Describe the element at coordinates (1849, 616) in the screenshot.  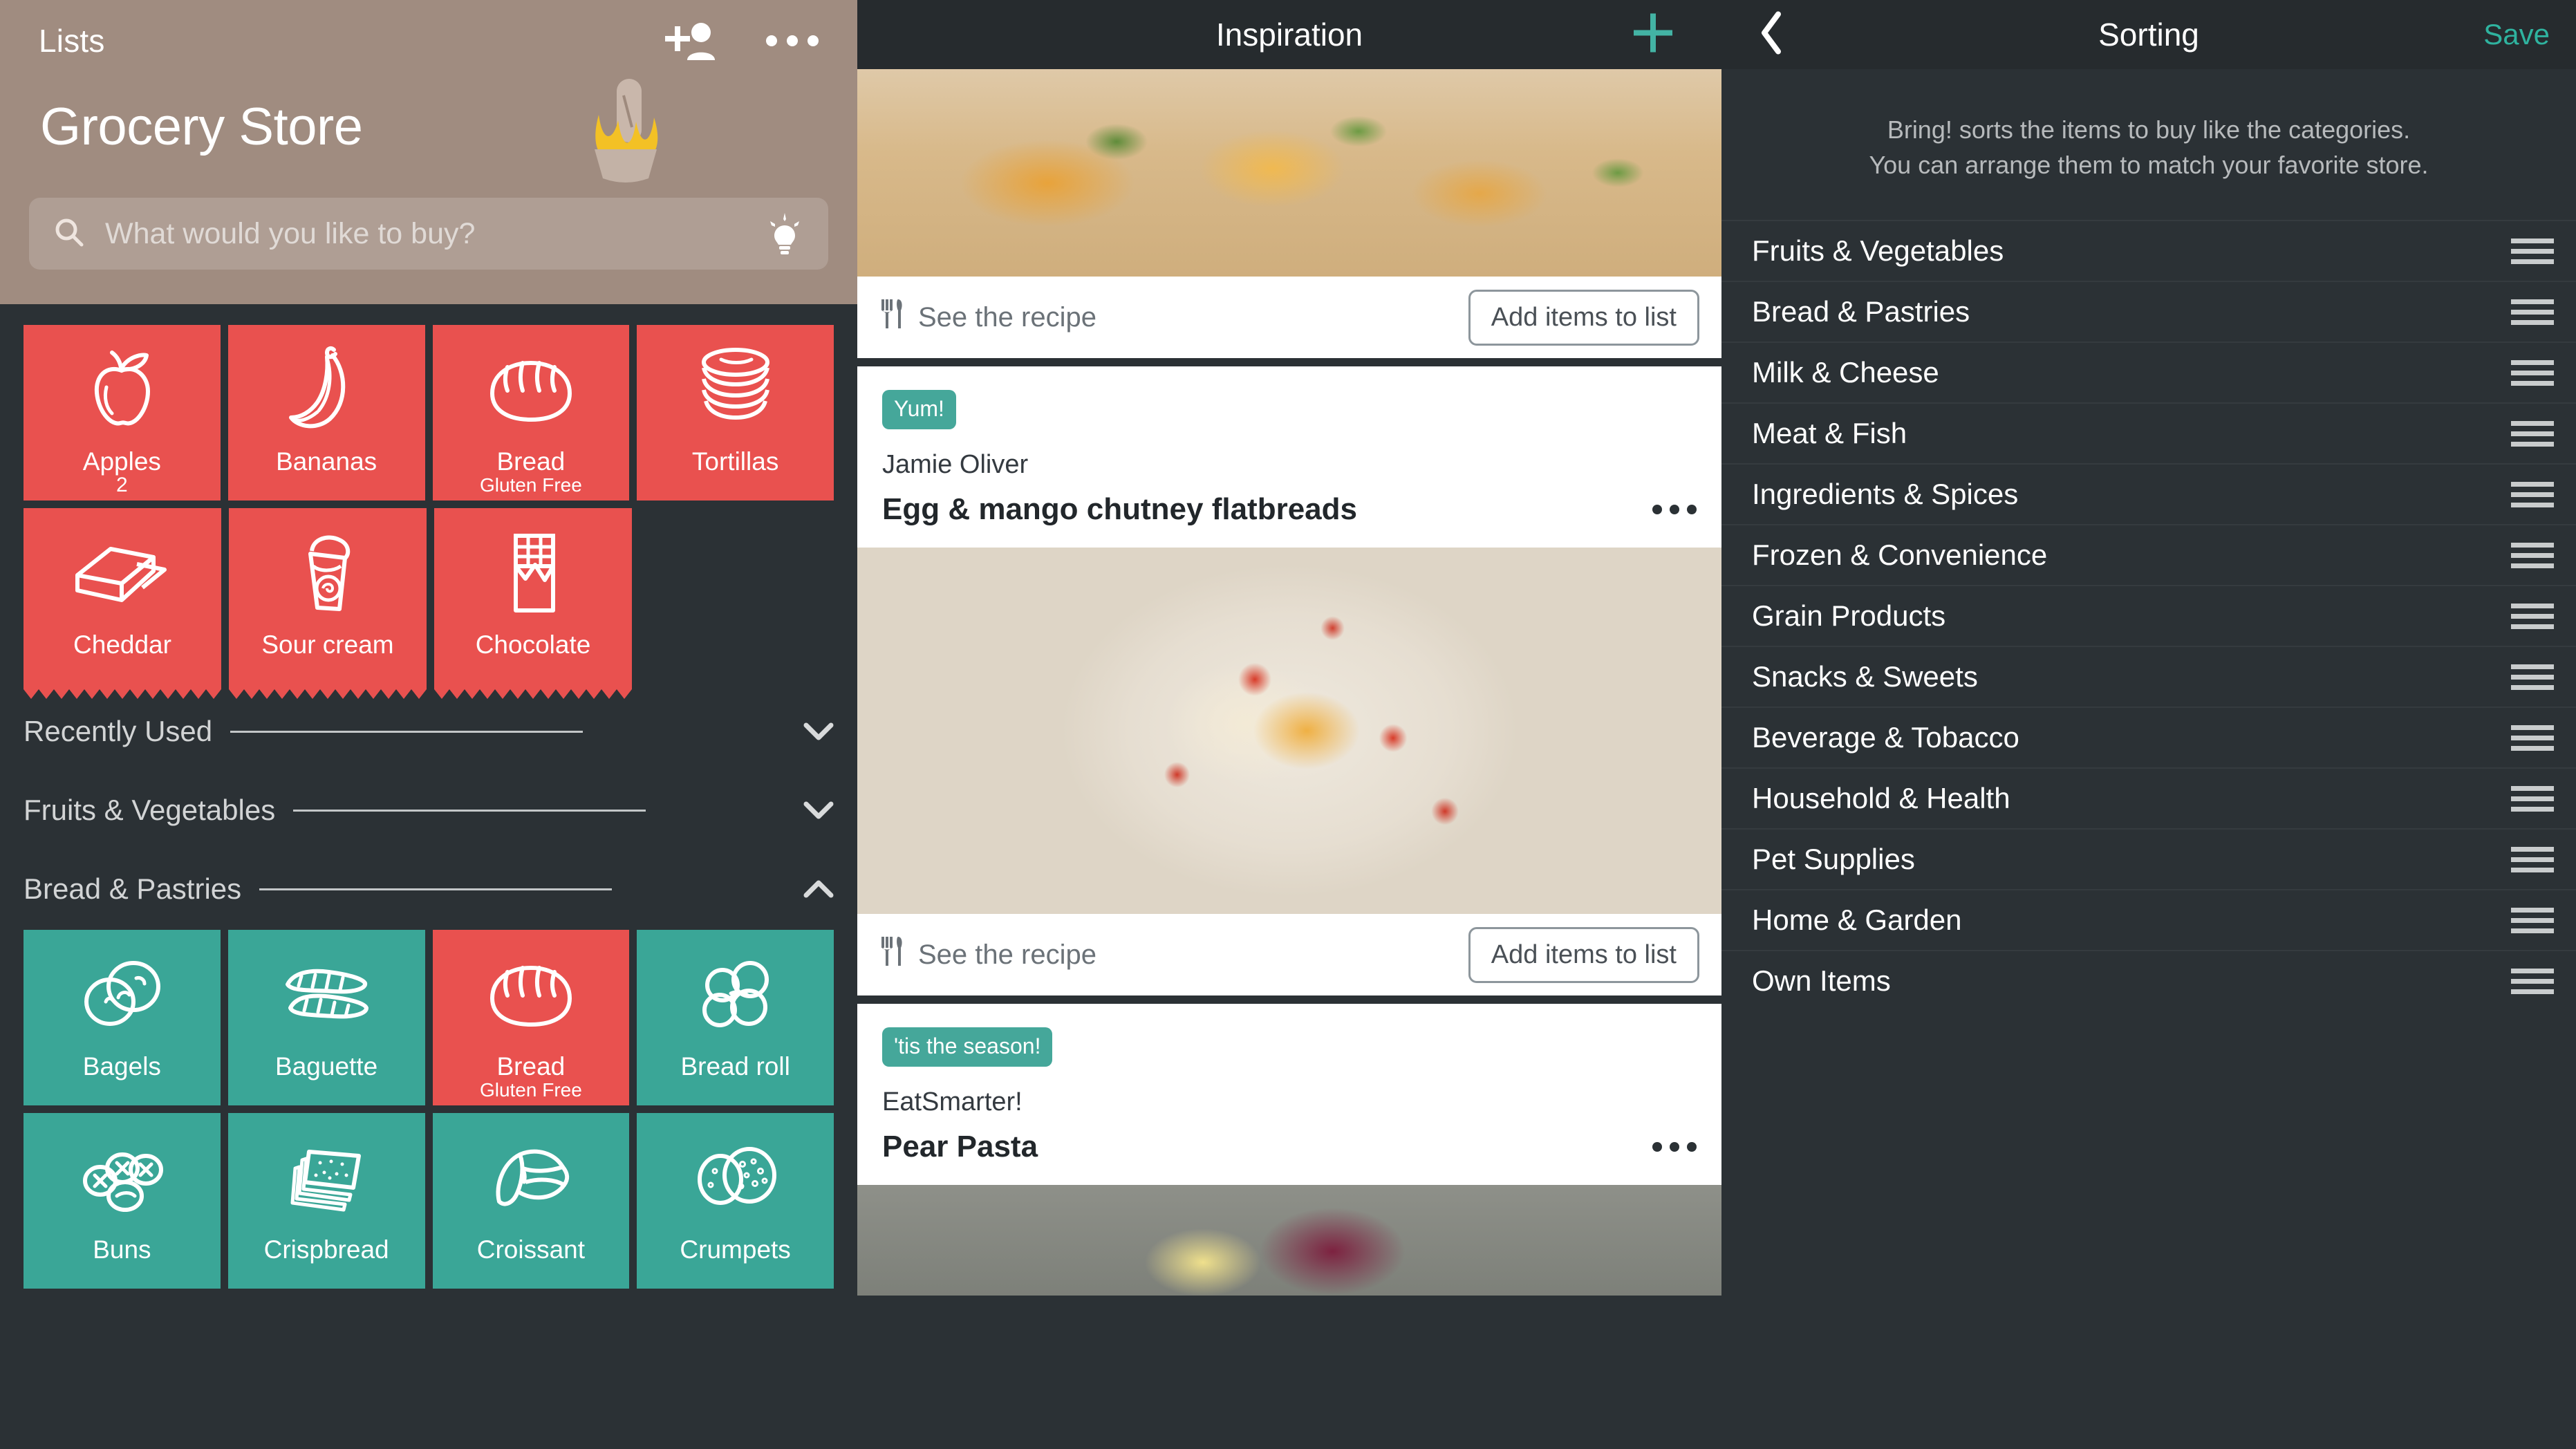
I see `sorting-row-label: Grain Products` at that location.